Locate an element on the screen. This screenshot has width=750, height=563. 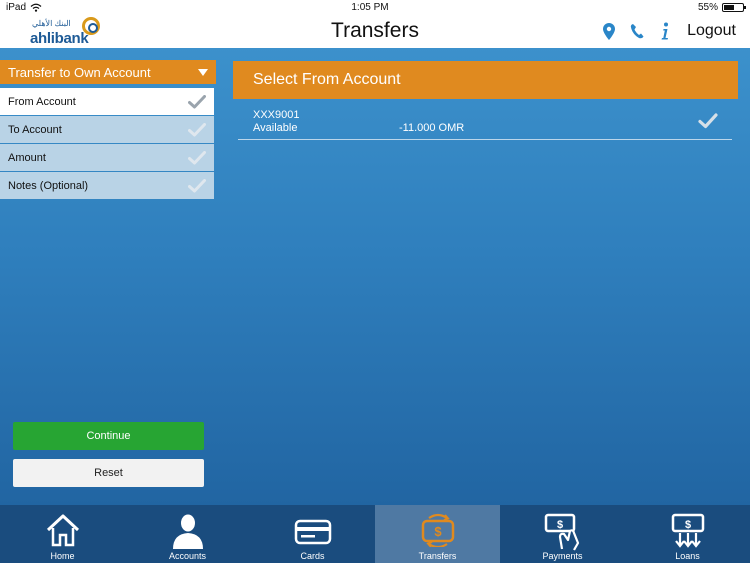
step-to-account: To Account is located at coordinates (107, 129).